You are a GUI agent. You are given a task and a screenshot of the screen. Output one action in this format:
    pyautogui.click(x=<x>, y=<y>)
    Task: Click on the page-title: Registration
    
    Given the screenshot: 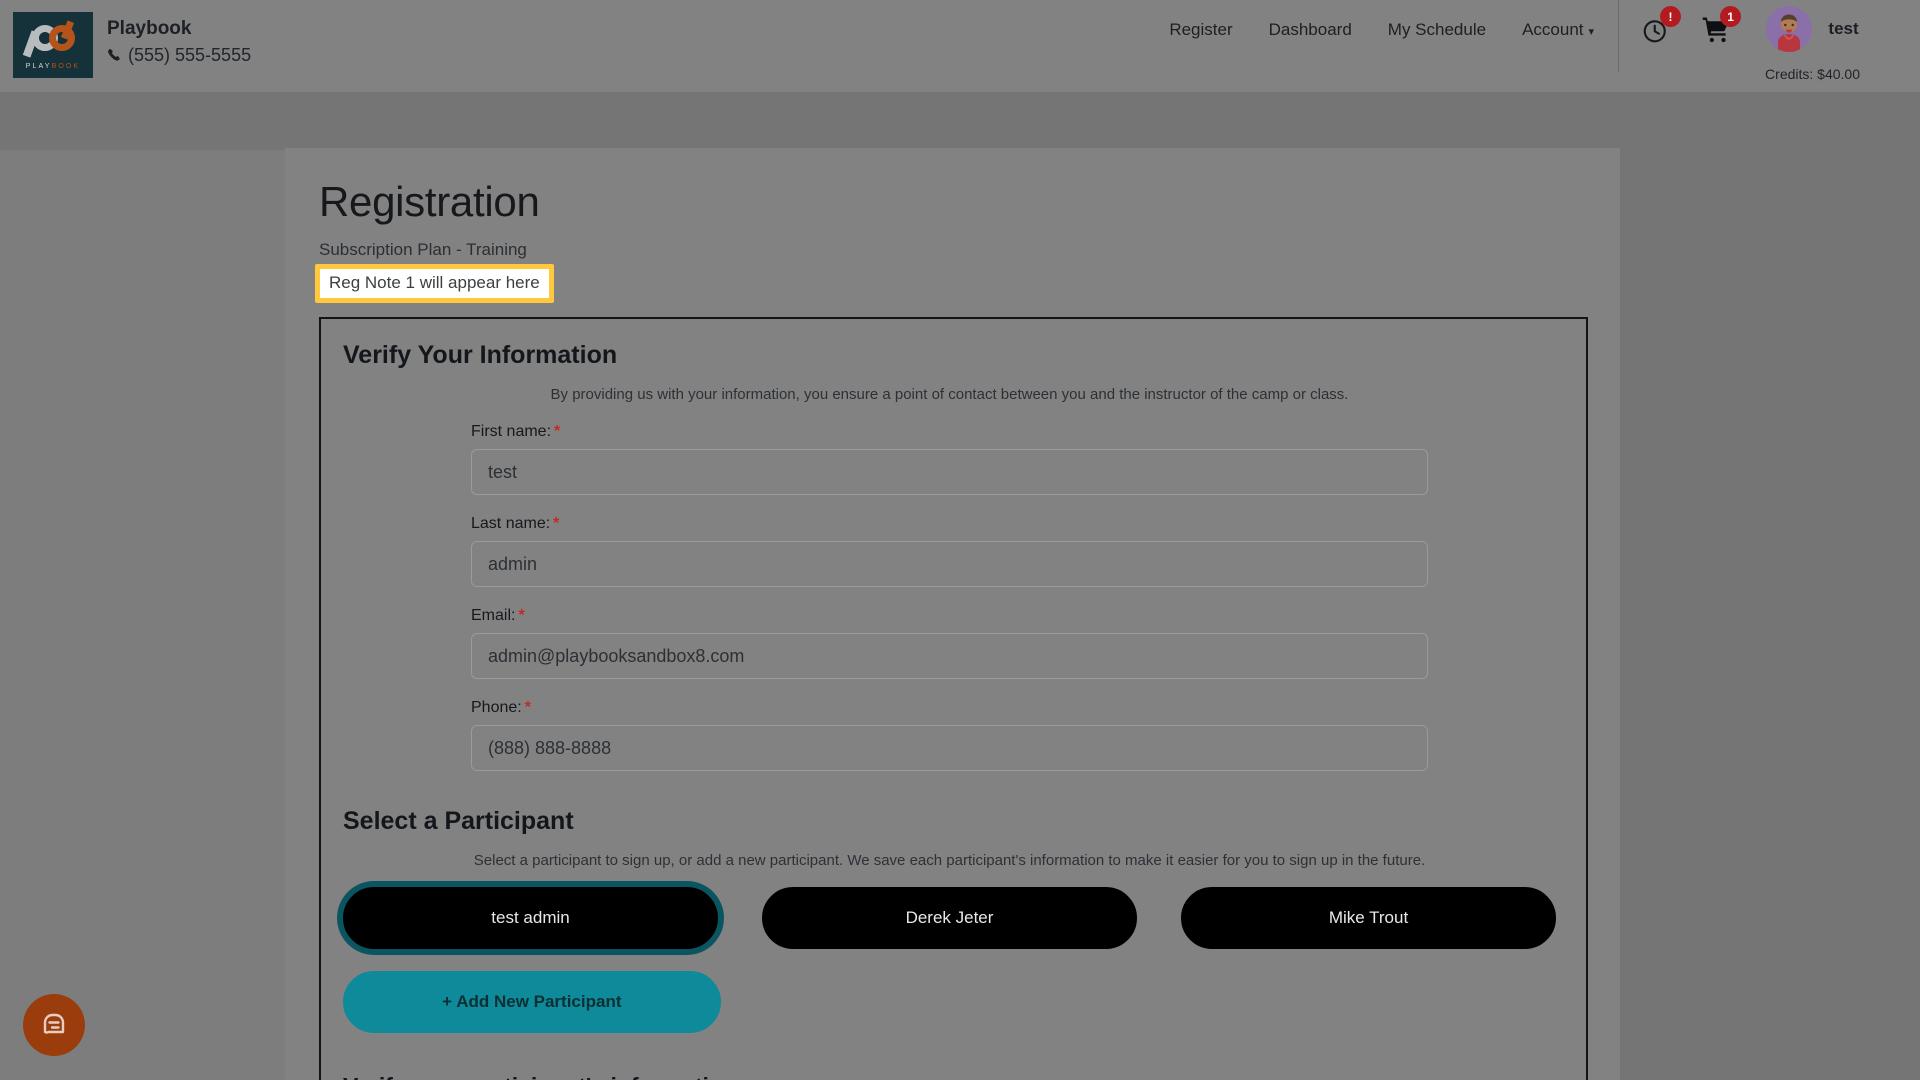 What is the action you would take?
    pyautogui.click(x=429, y=201)
    